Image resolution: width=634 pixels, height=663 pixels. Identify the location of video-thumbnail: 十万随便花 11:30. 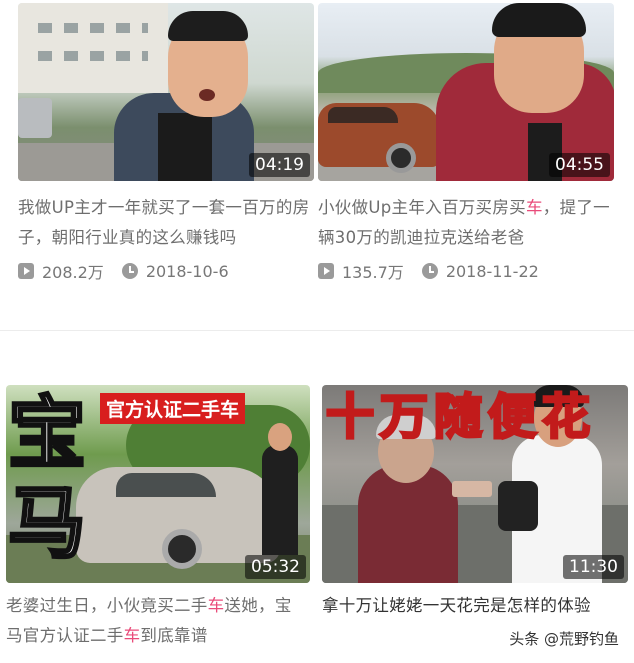
(475, 484).